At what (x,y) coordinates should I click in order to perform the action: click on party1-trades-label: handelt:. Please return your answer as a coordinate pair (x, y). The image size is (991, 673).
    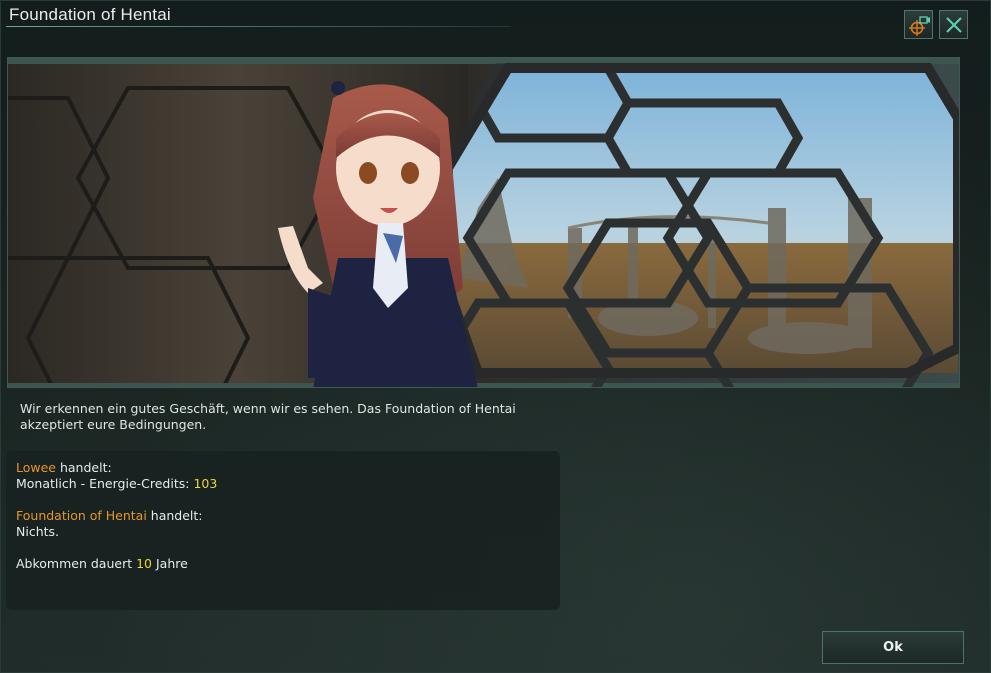
    Looking at the image, I should click on (84, 467).